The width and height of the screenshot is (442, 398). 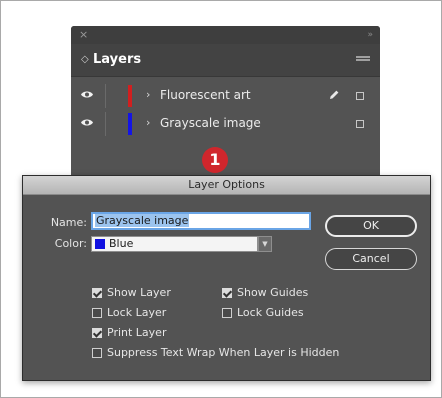 I want to click on dialog-title-bar: Layer Options, so click(x=226, y=185).